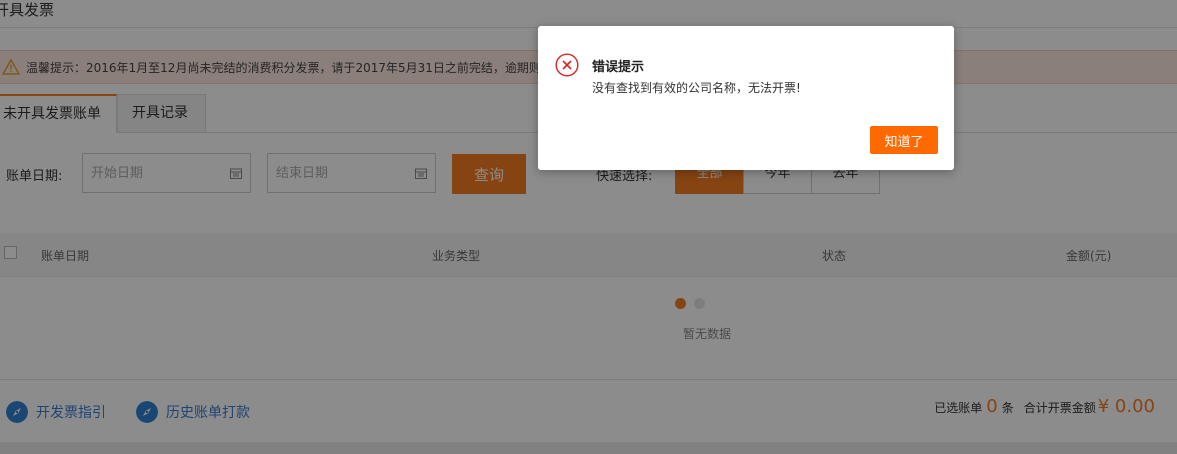  Describe the element at coordinates (746, 98) in the screenshot. I see `error-dialog: 错误提示 没有查找到有效的公司名称，无法开票! 知道了` at that location.